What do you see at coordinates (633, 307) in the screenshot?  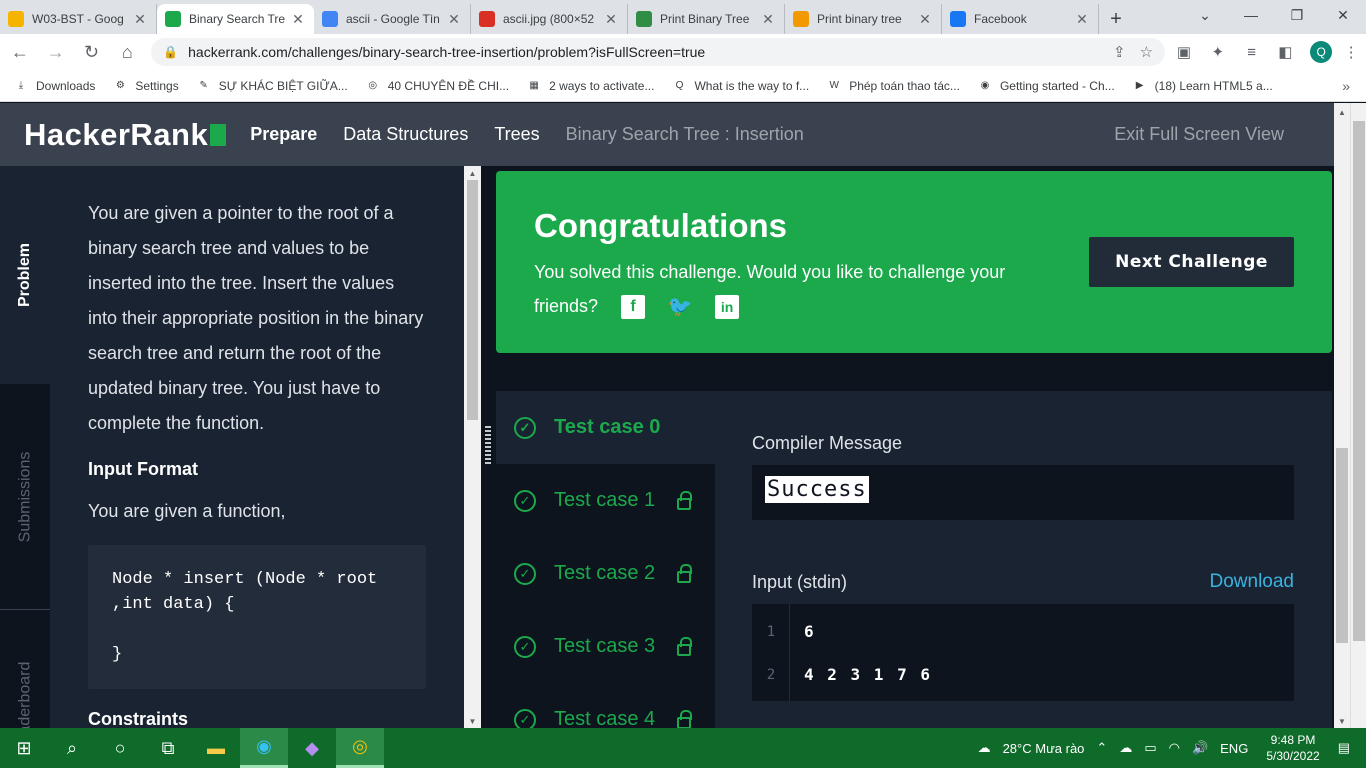 I see `facebook-share-icon: f` at bounding box center [633, 307].